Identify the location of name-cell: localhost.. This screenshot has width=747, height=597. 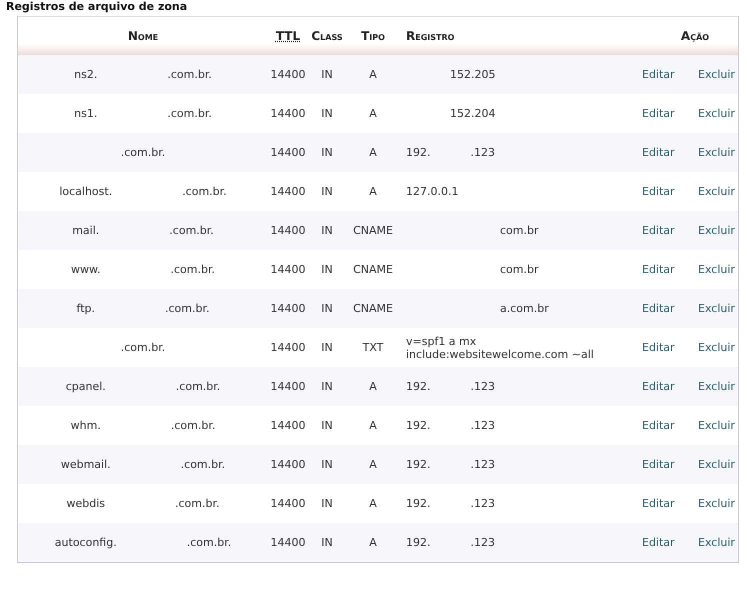
(85, 191).